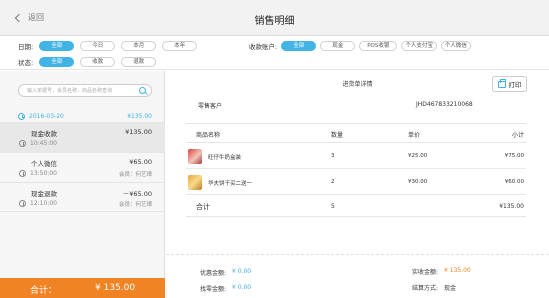  What do you see at coordinates (230, 184) in the screenshot?
I see `product-name: 华夫饼干买二送一` at bounding box center [230, 184].